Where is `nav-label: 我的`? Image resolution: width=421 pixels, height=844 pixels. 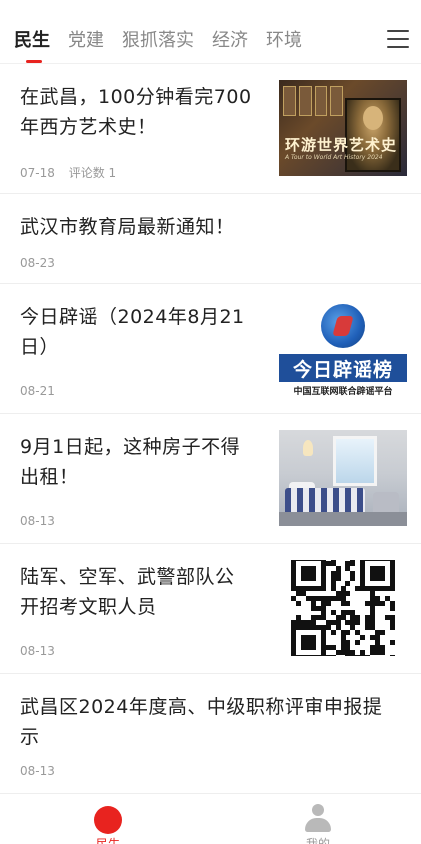 nav-label: 我的 is located at coordinates (317, 840).